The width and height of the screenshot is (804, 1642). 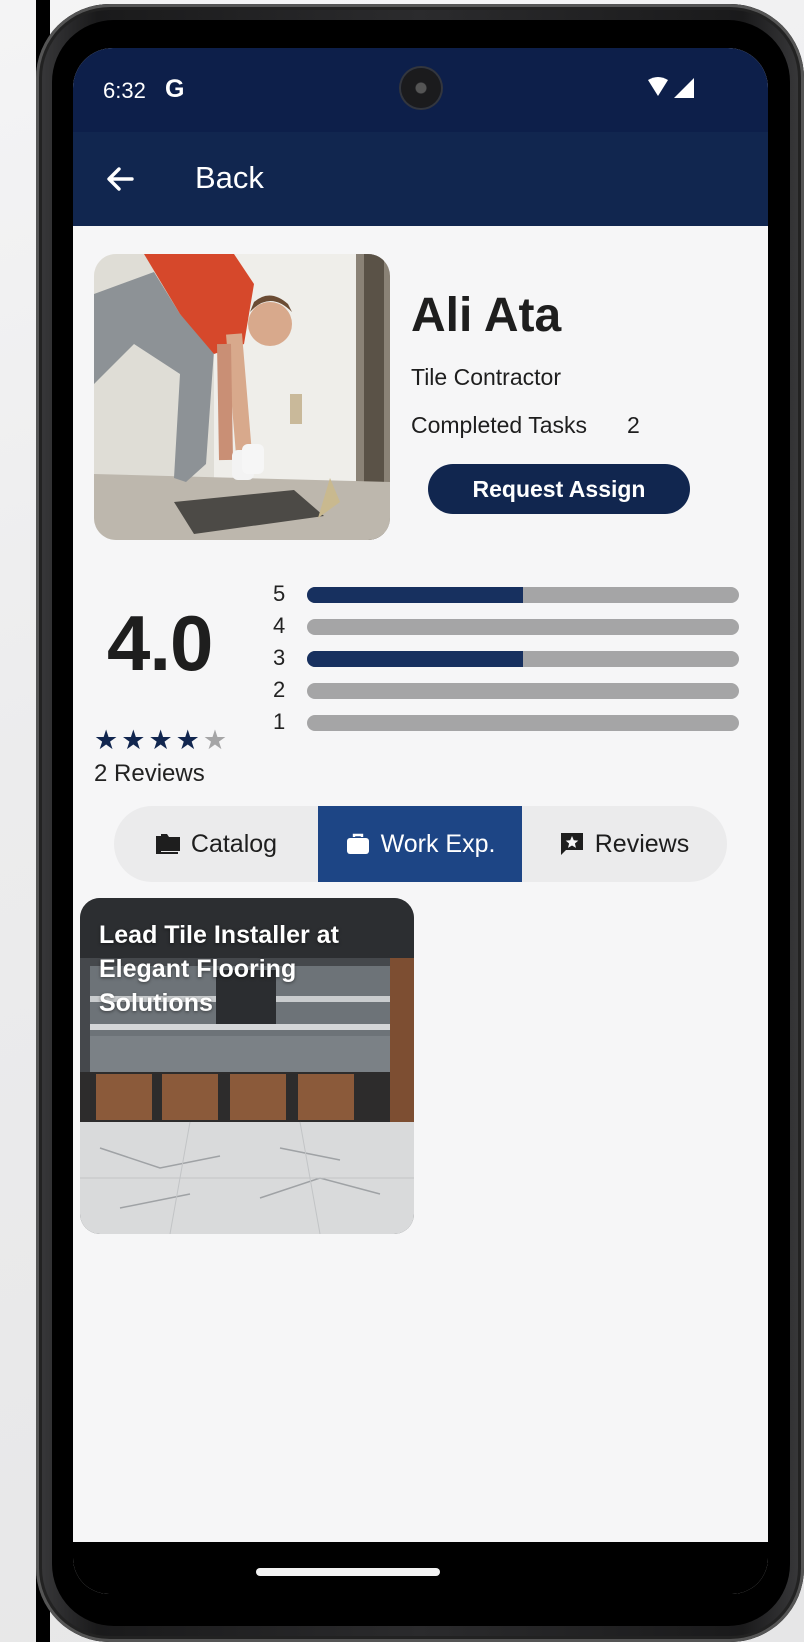 I want to click on profile-photo, so click(x=242, y=397).